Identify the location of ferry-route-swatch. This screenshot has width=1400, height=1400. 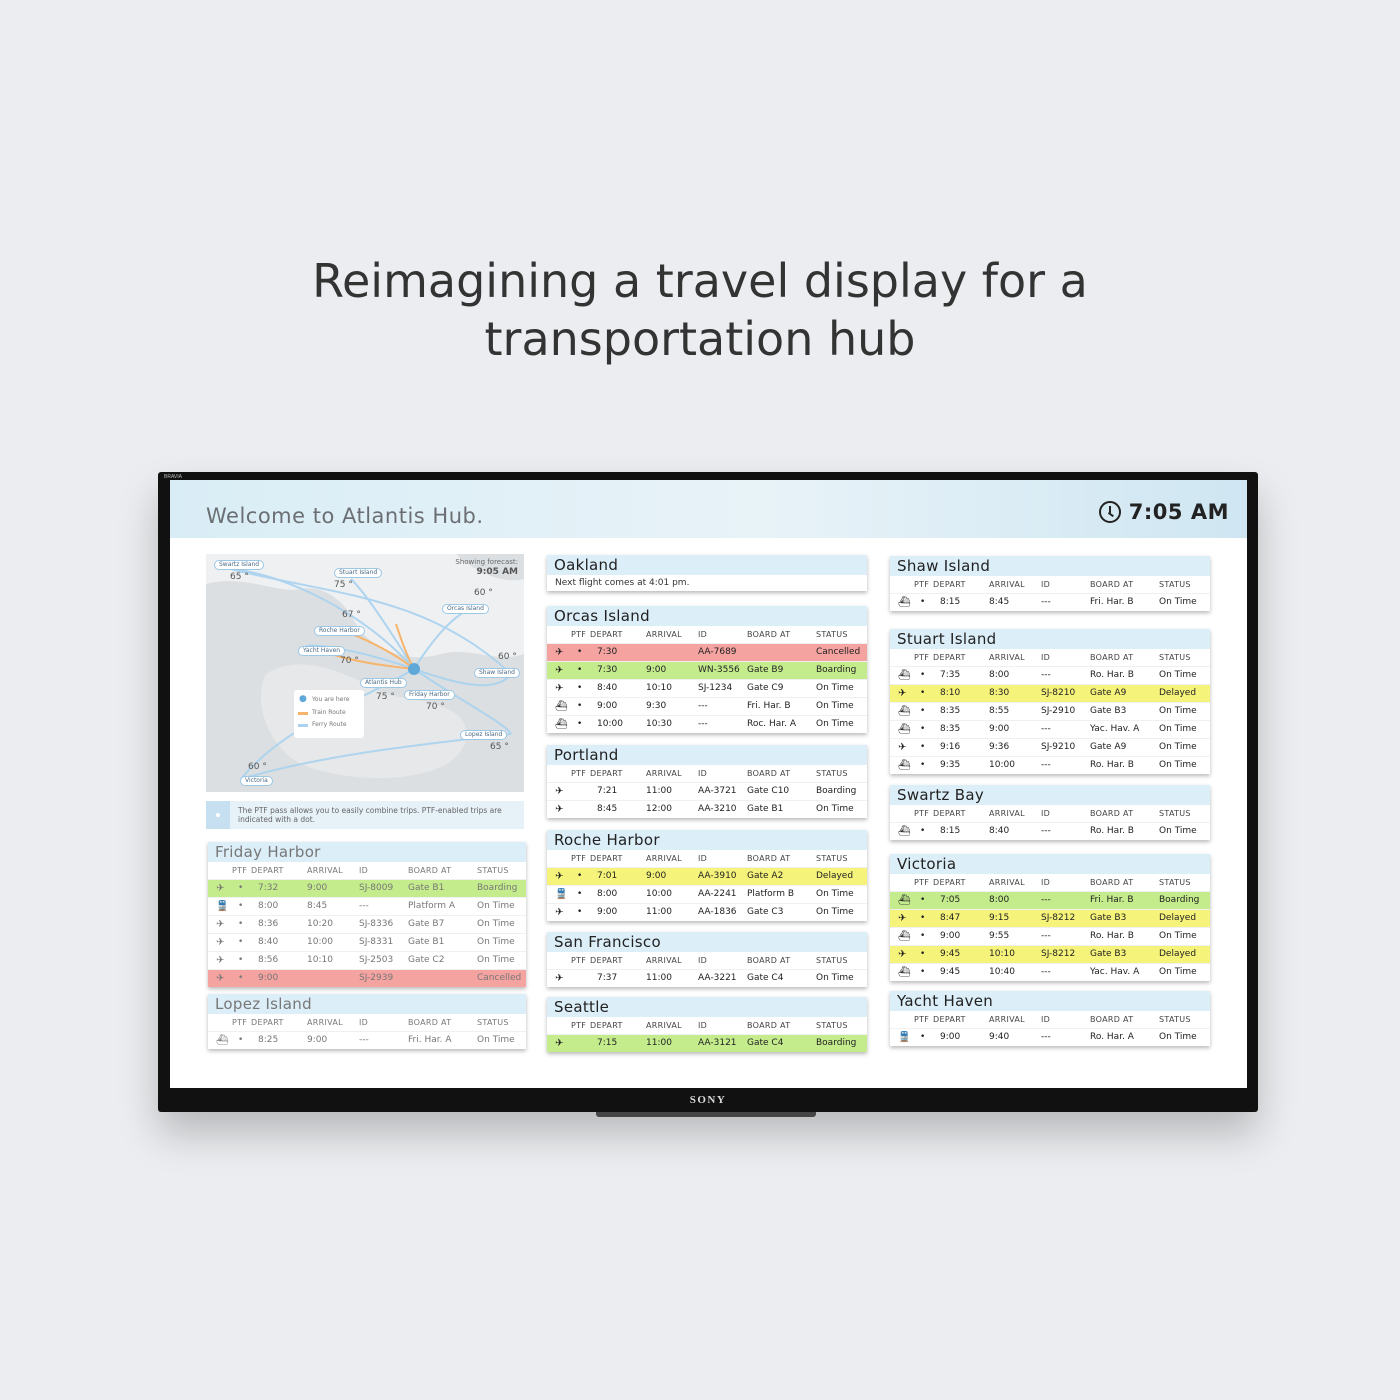
(303, 725).